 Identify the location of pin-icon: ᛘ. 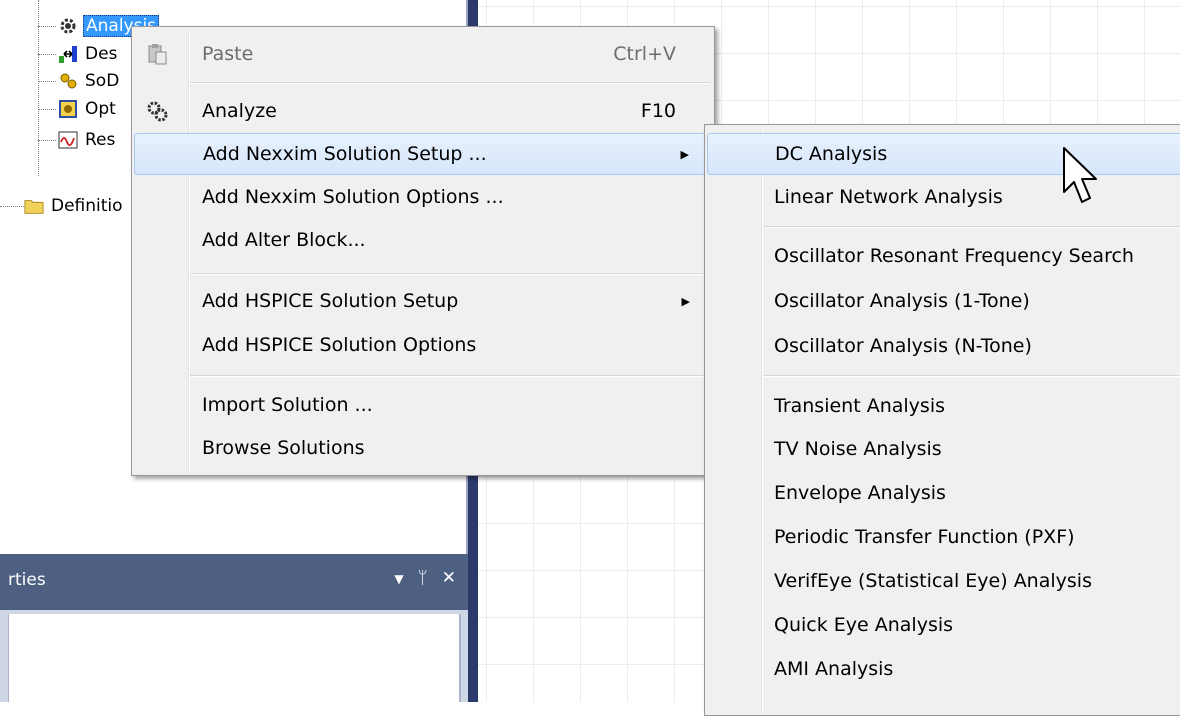
(423, 578).